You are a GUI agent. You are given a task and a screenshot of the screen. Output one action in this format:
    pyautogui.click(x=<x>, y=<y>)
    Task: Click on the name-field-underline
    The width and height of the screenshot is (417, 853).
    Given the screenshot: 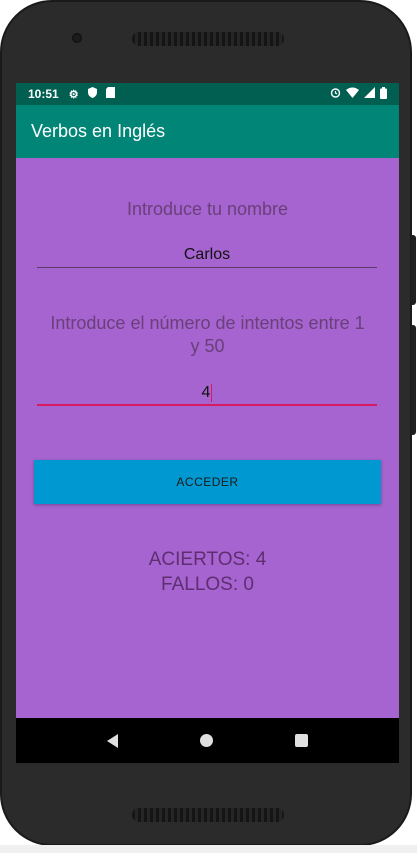 What is the action you would take?
    pyautogui.click(x=207, y=267)
    